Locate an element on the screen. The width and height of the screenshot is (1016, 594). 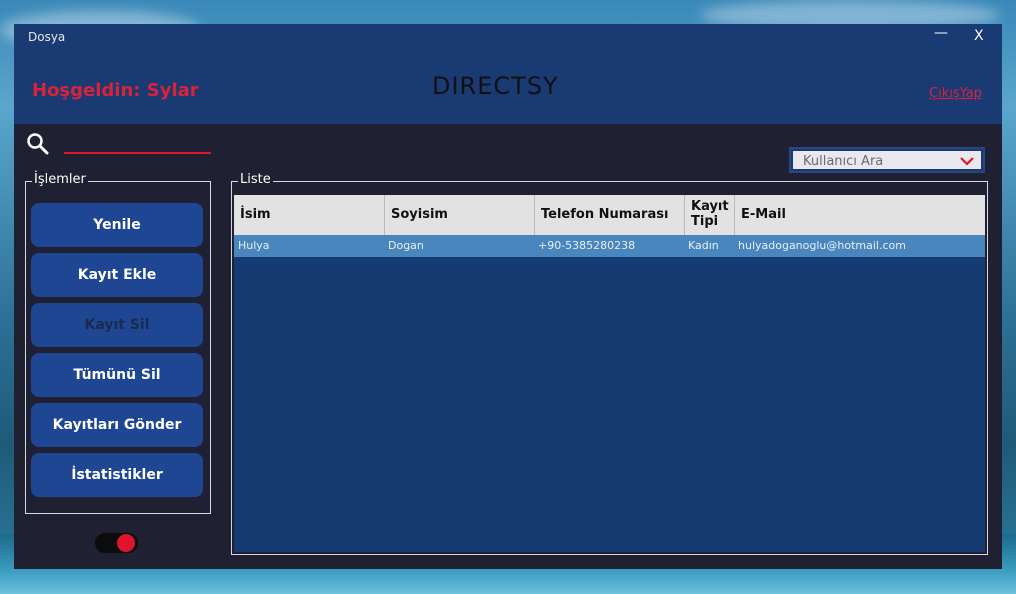
column-header-phone: Telefon Numarası is located at coordinates (610, 215).